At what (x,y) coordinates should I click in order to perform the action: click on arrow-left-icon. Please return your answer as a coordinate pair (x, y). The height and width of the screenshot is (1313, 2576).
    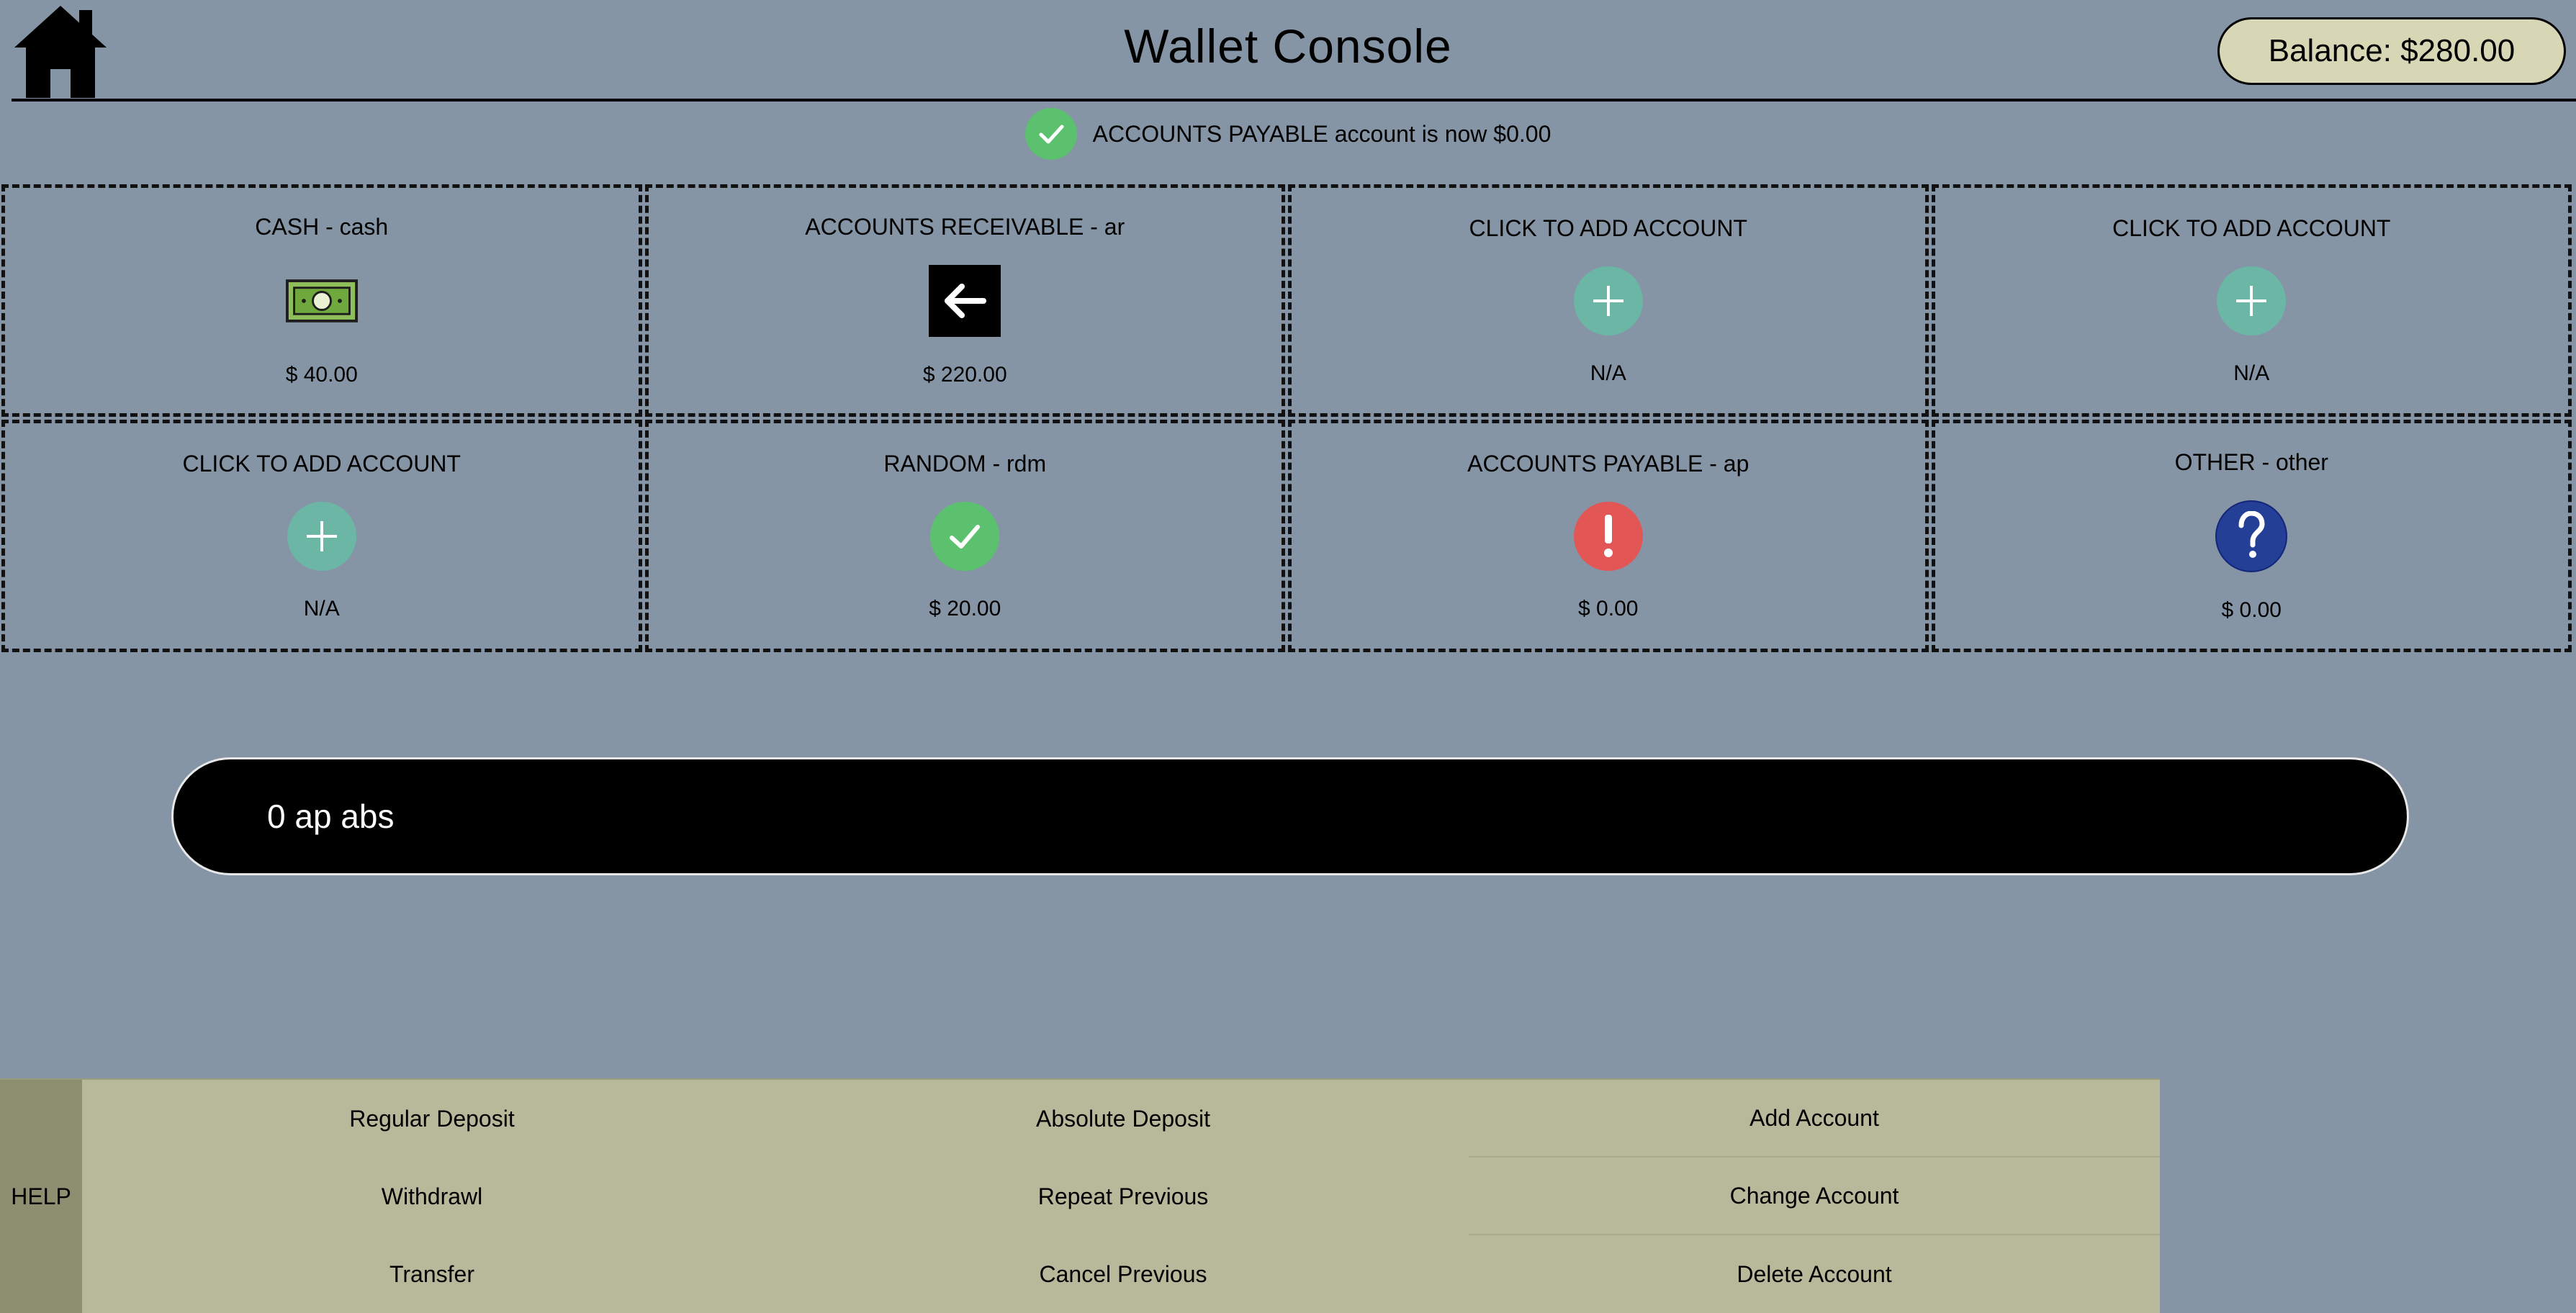
    Looking at the image, I should click on (965, 301).